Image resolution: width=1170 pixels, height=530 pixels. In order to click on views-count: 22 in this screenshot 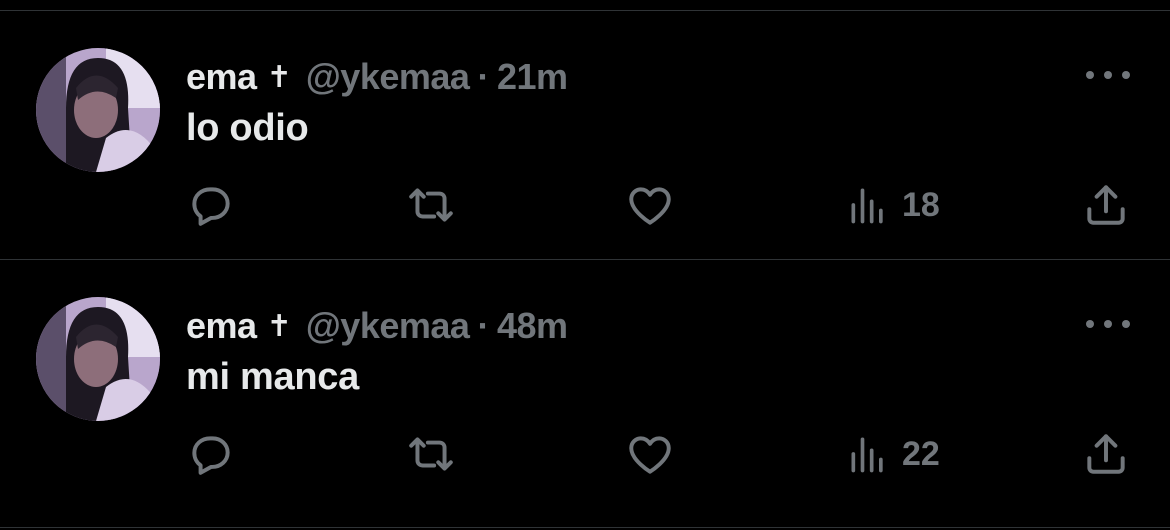, I will do `click(921, 453)`.